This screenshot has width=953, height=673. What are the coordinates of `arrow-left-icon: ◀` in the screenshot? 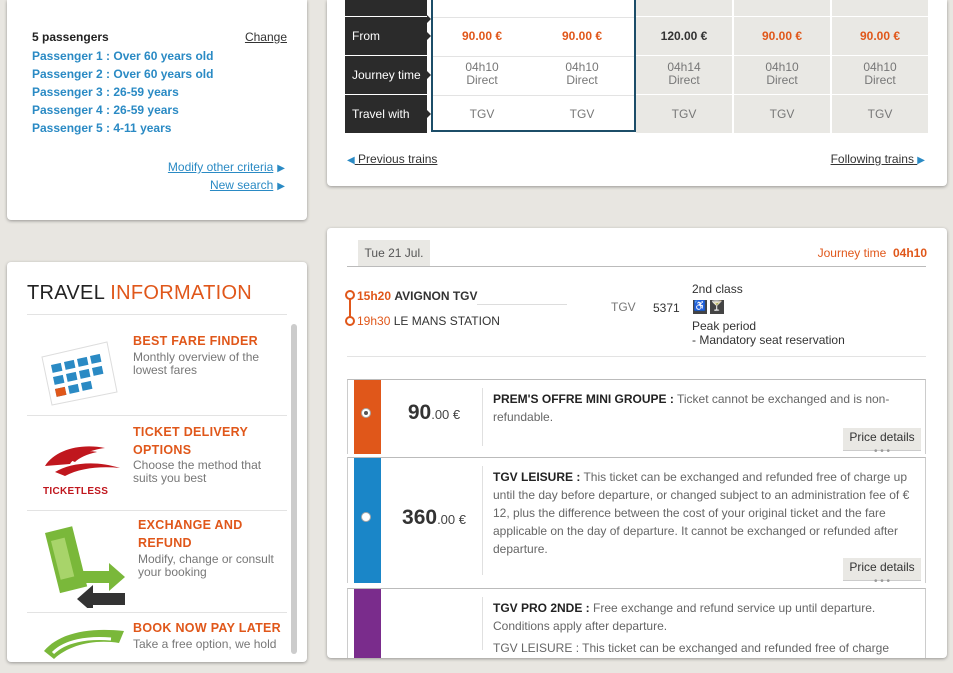 It's located at (351, 160).